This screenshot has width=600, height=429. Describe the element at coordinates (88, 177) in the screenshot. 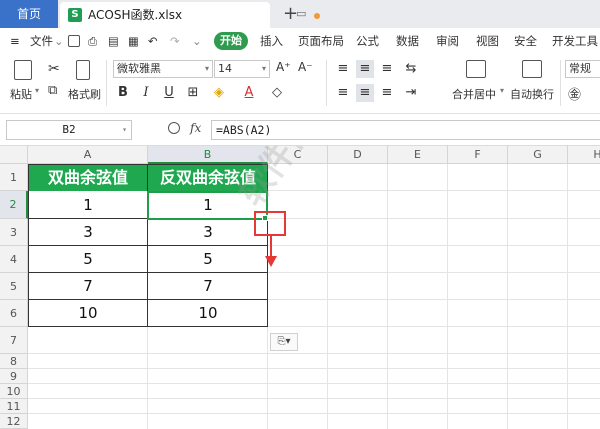

I see `cell-a1: 双曲余弦值` at that location.